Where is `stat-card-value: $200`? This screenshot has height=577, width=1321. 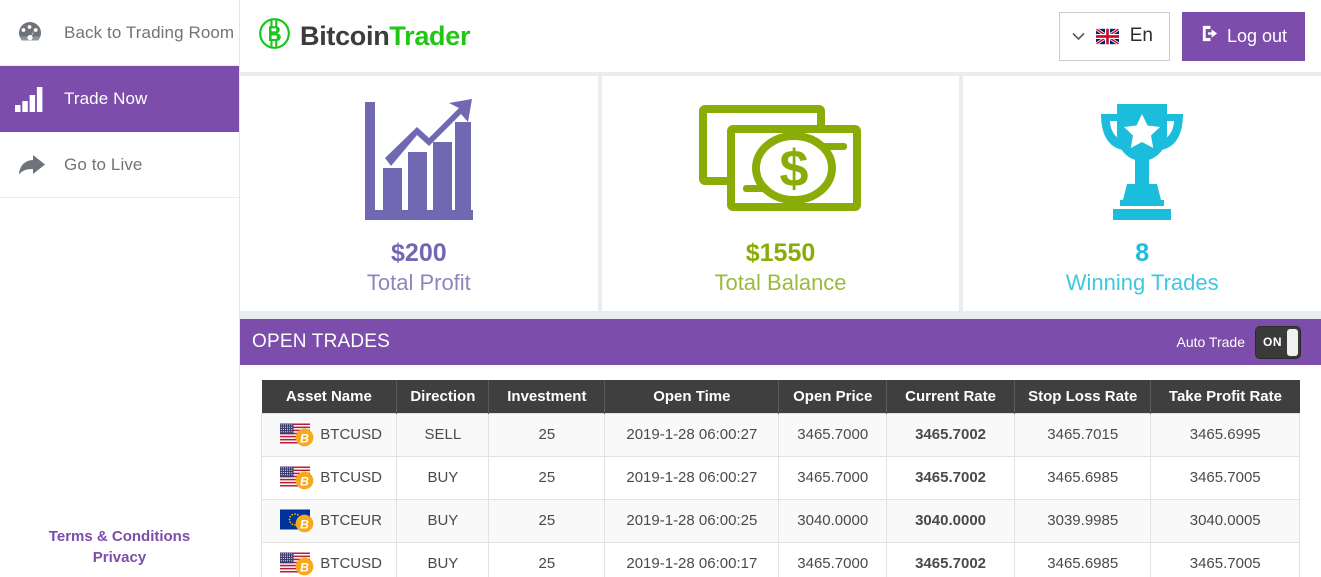
stat-card-value: $200 is located at coordinates (419, 253).